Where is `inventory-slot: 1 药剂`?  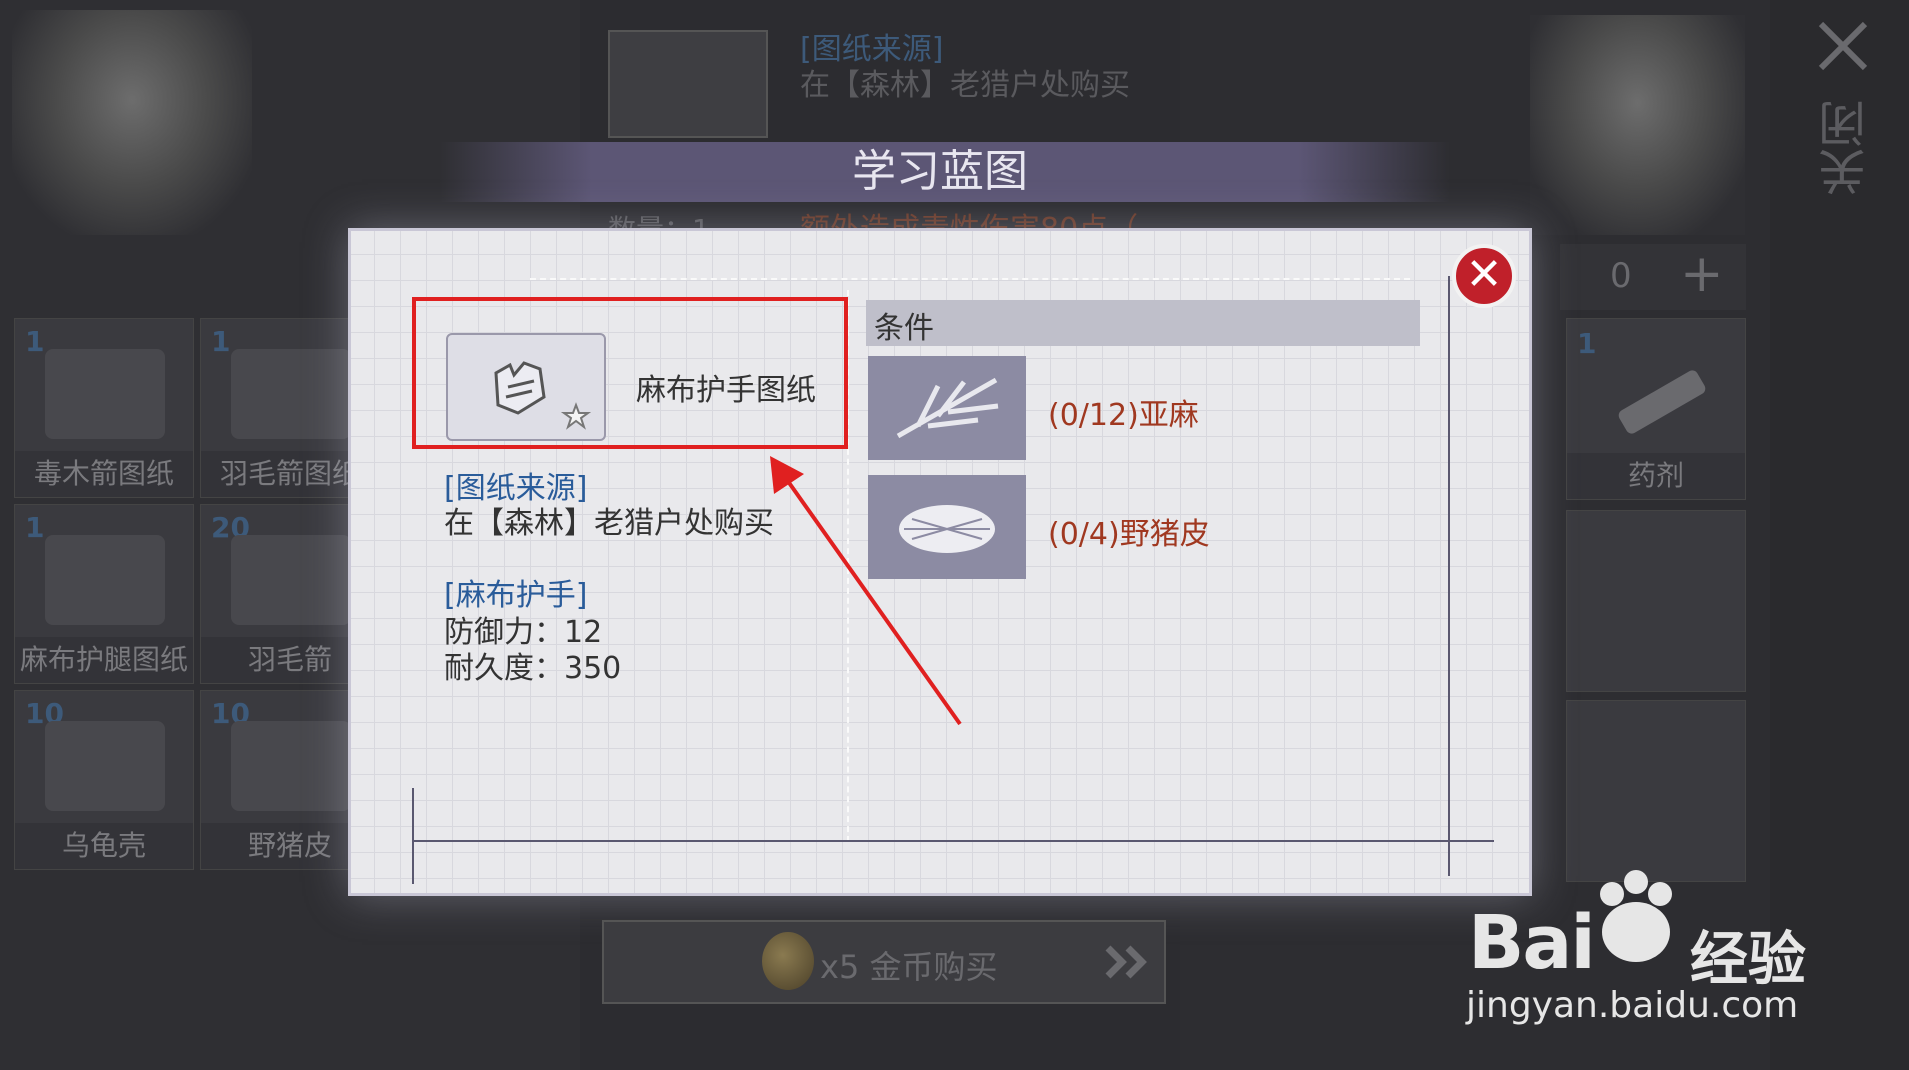 inventory-slot: 1 药剂 is located at coordinates (1656, 409).